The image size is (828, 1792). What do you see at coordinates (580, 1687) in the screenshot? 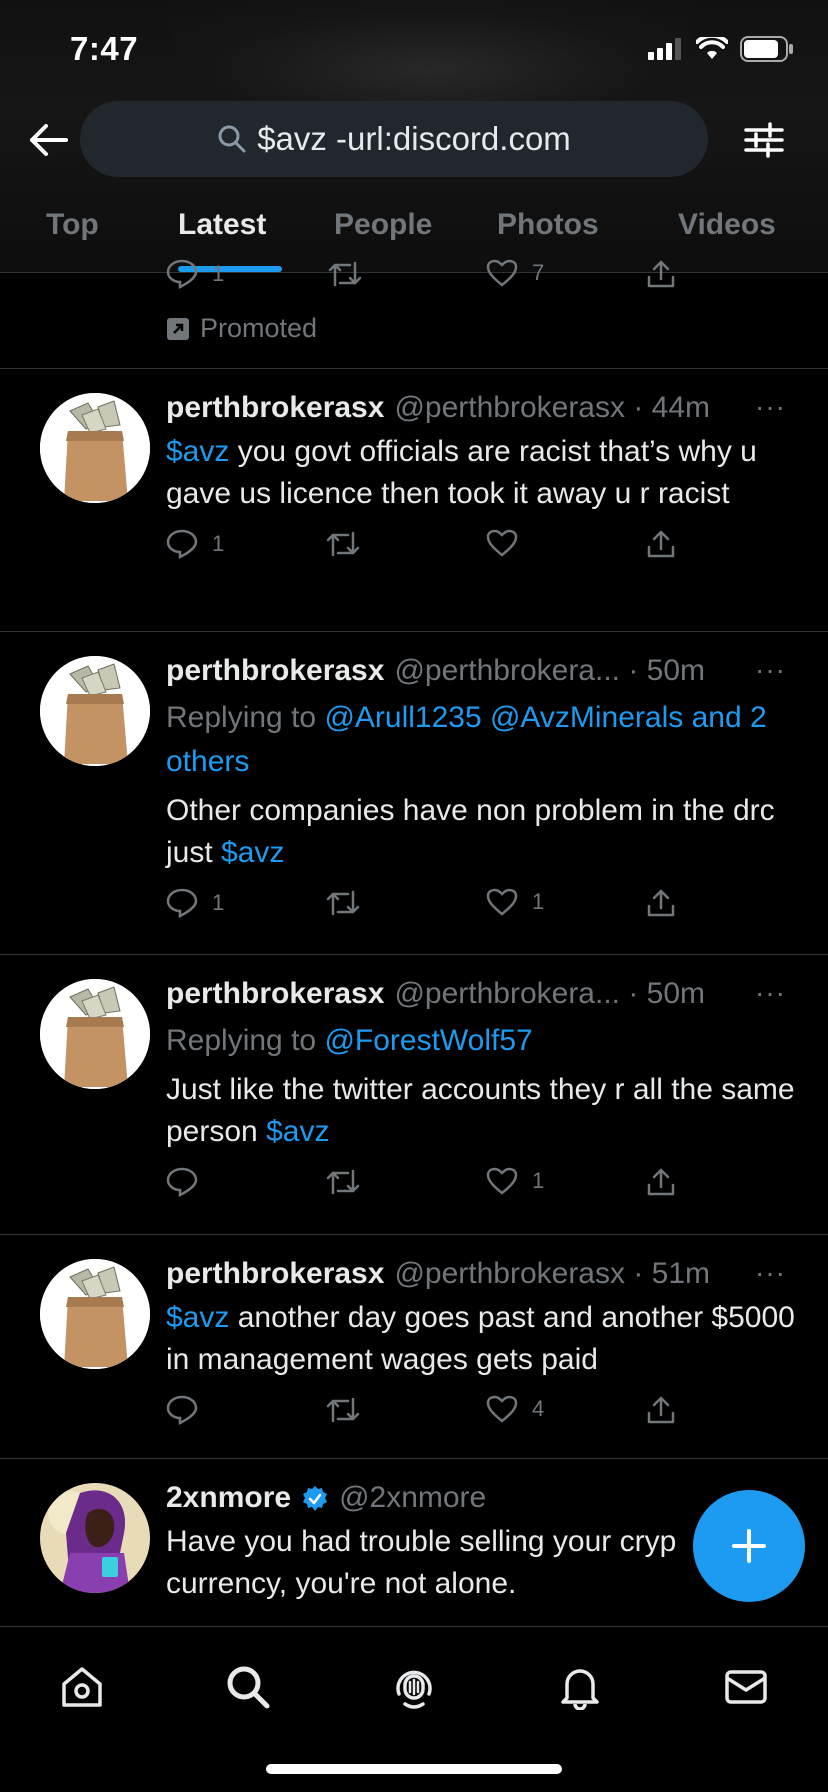
I see `nav-notifications` at bounding box center [580, 1687].